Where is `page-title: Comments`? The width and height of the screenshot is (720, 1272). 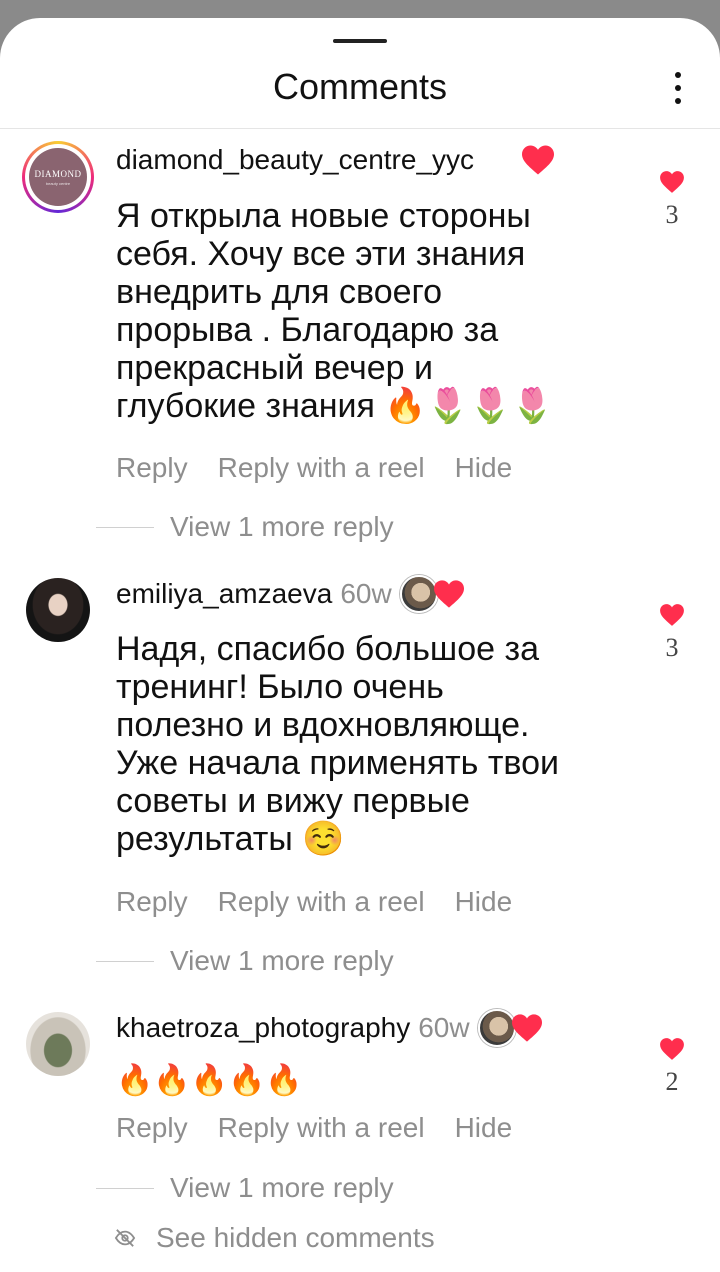
page-title: Comments is located at coordinates (360, 86).